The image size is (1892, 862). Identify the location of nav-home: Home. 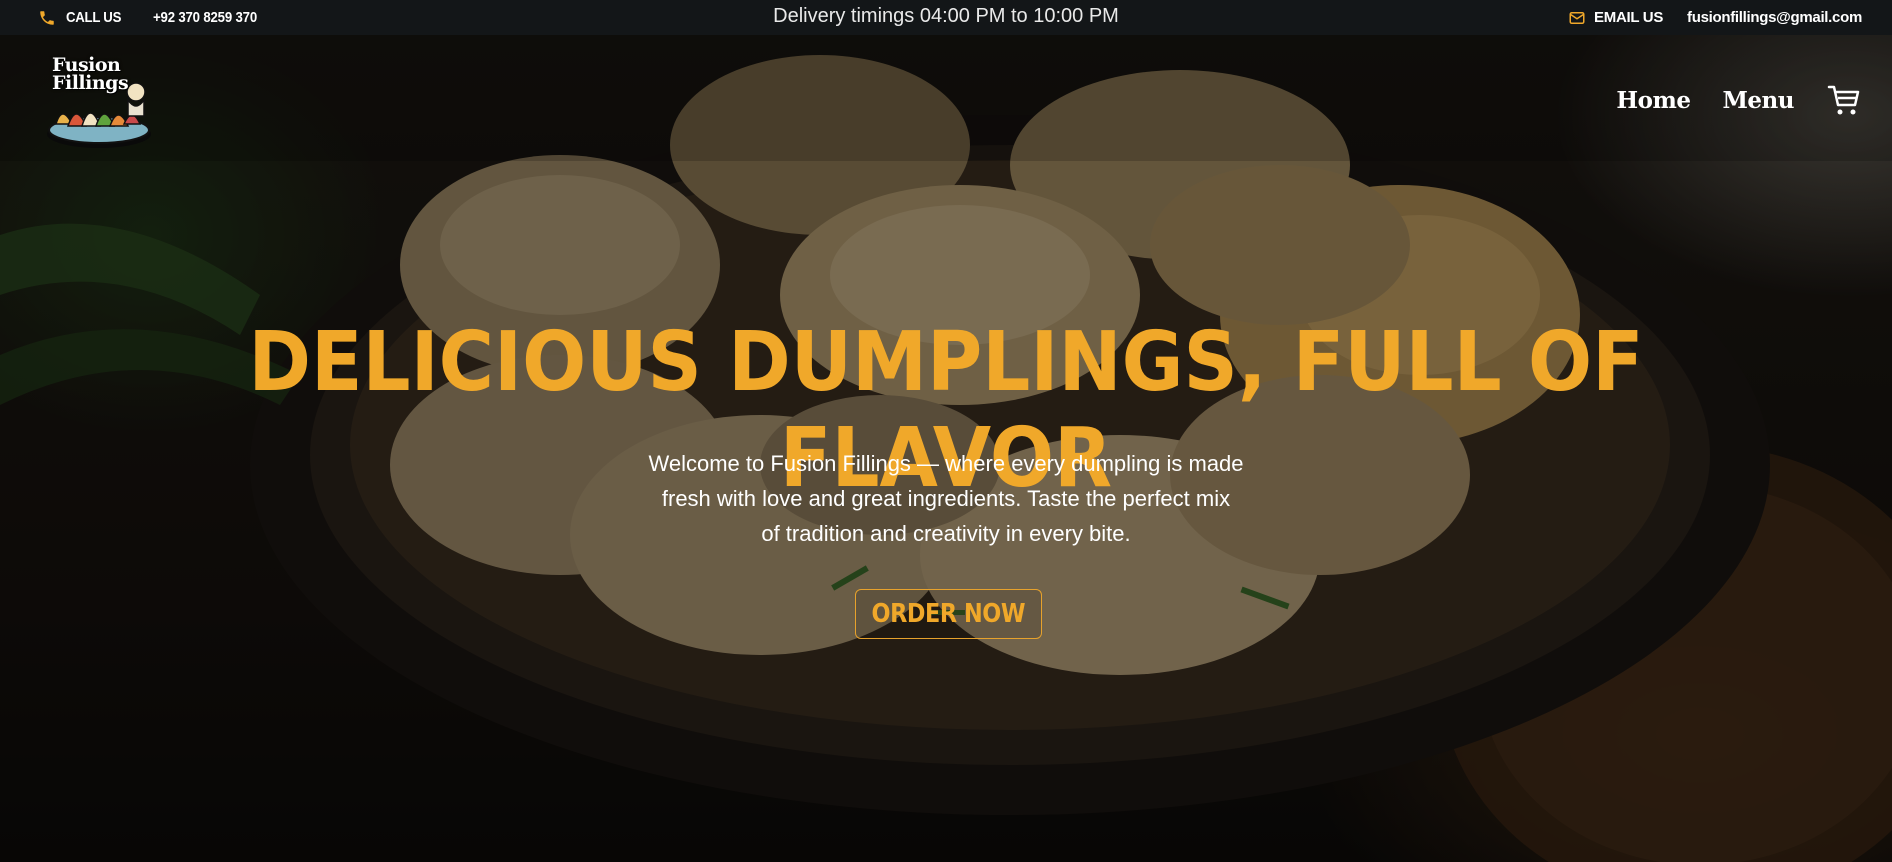
(1653, 100).